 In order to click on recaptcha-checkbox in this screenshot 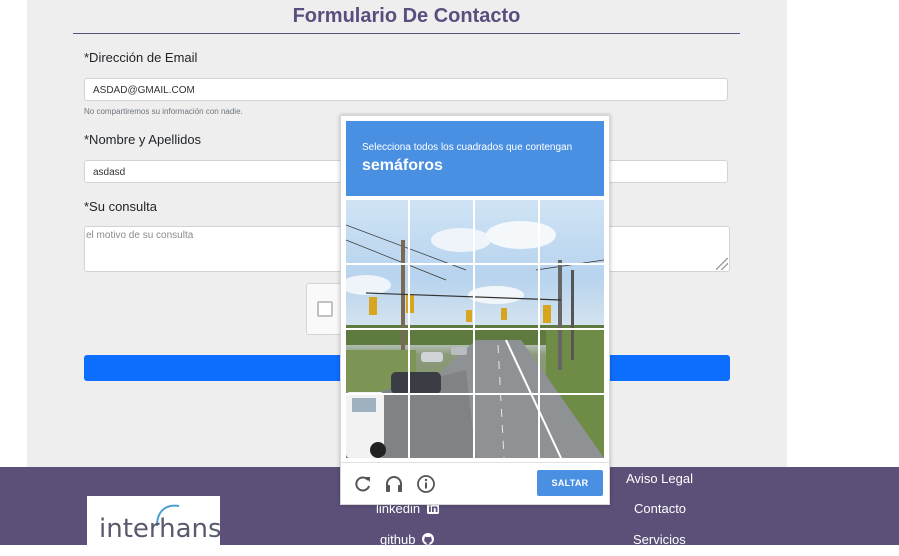, I will do `click(325, 309)`.